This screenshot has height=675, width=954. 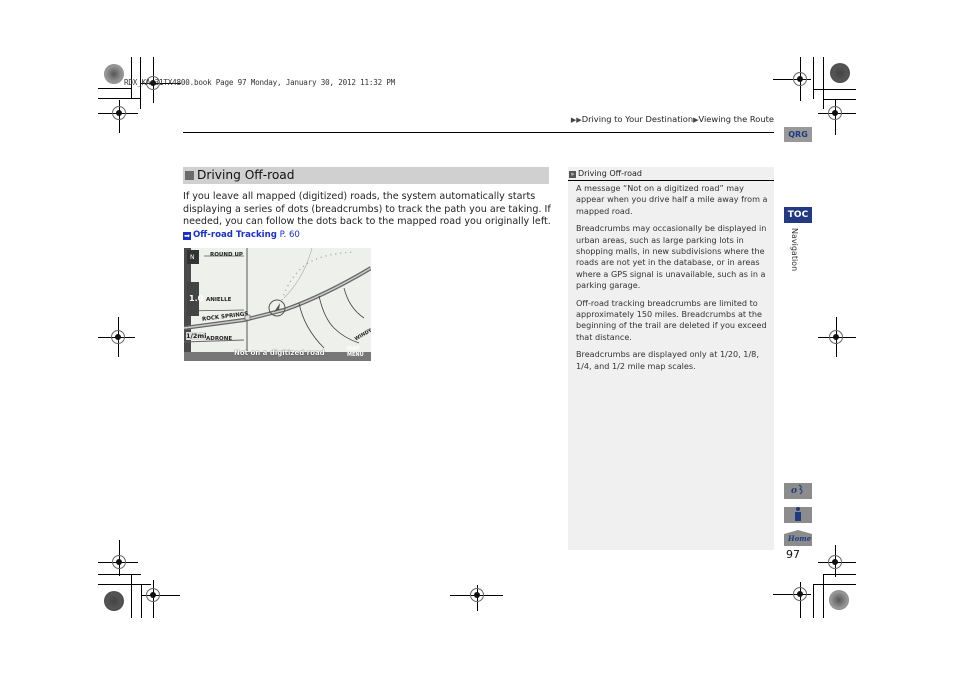 I want to click on map-status-message: Not on a digitized road, so click(x=279, y=353).